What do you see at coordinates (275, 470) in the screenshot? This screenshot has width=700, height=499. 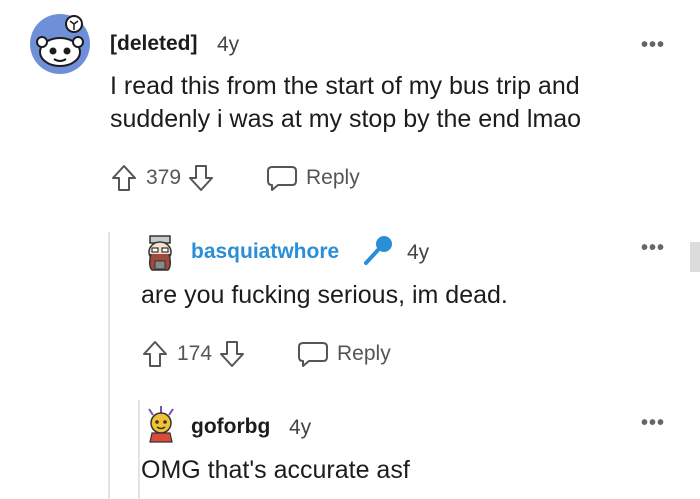 I see `comment-body: OMG that's accurate asf` at bounding box center [275, 470].